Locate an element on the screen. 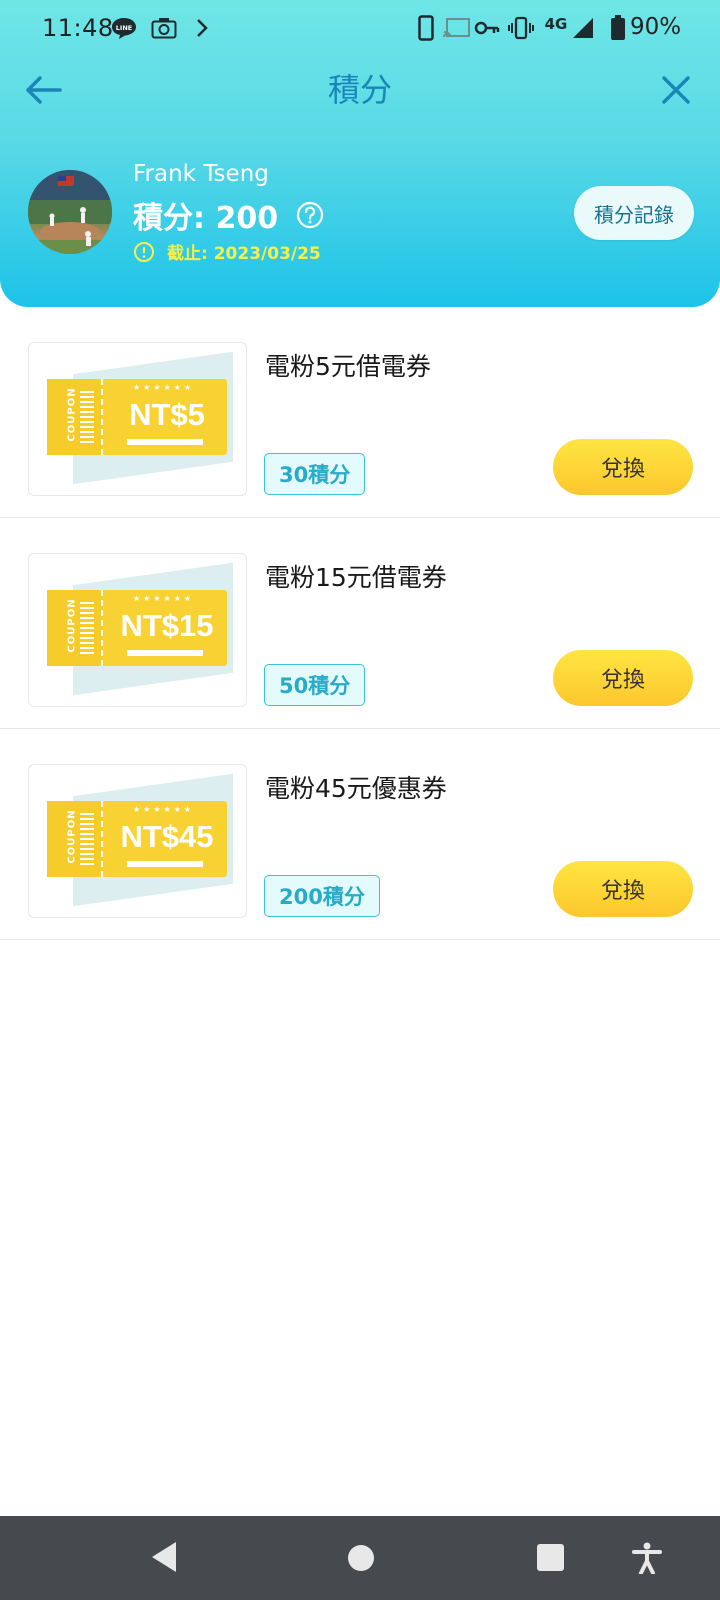 This screenshot has width=720, height=1600. points-row: 積分: 200 is located at coordinates (228, 215).